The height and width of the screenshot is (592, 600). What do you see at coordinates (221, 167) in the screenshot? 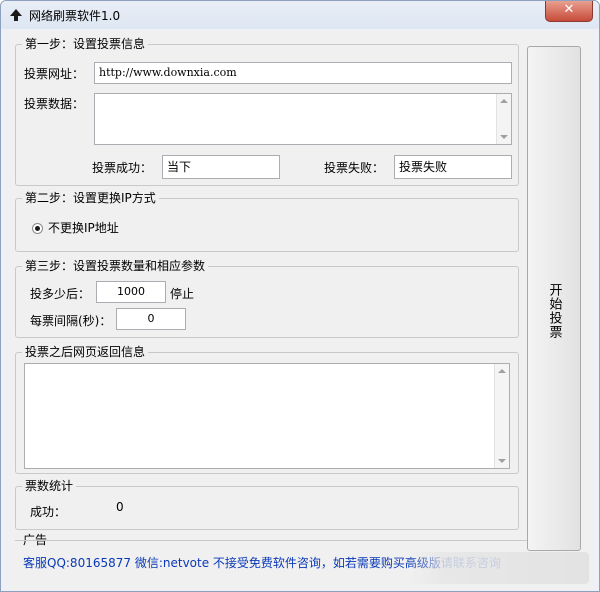
I see `success-input: 当下` at bounding box center [221, 167].